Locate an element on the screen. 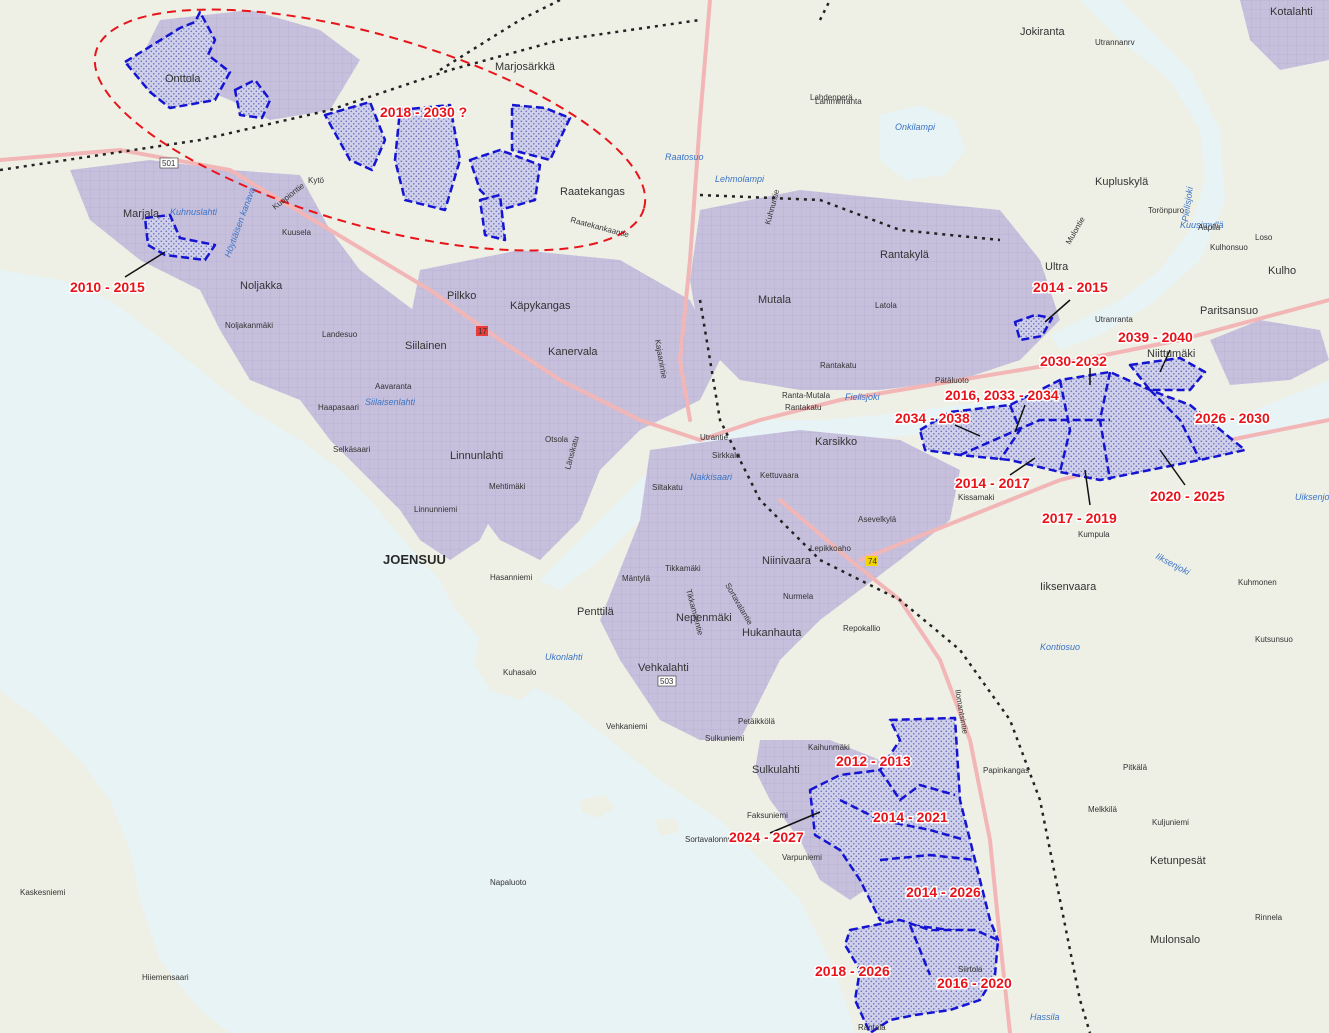 This screenshot has height=1033, width=1329. place-kuljuniemi: Kuljuniemi is located at coordinates (1170, 822).